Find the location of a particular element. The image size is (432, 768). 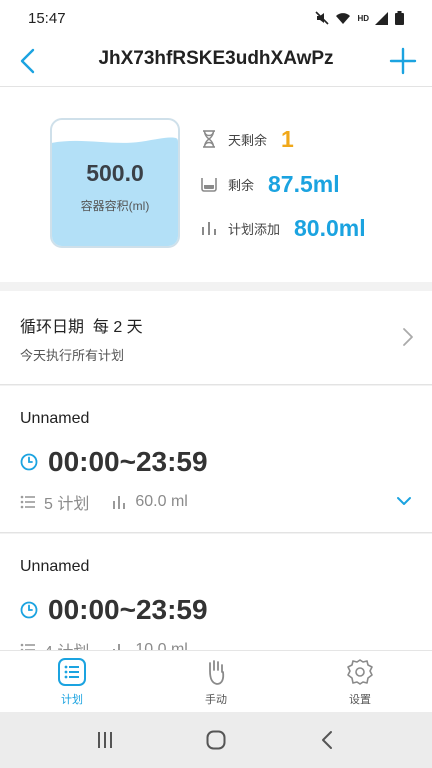

app-bar: JhX73hfRSKE3udhXAwPz is located at coordinates (216, 61).